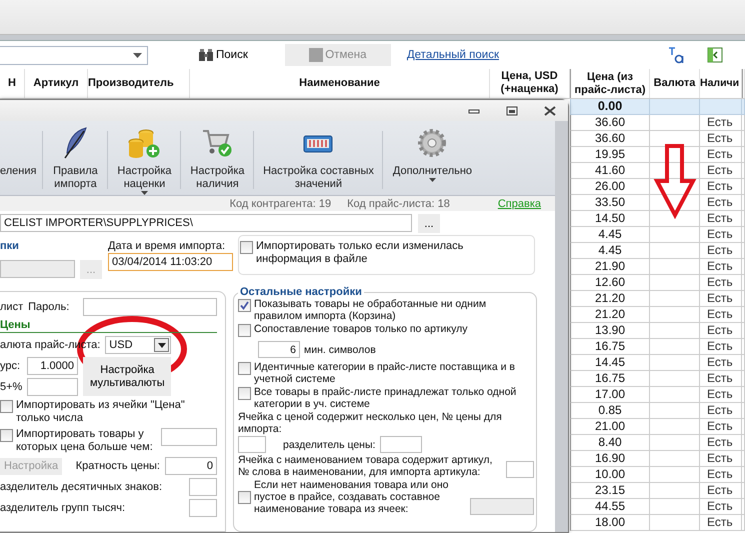 Image resolution: width=745 pixels, height=533 pixels. What do you see at coordinates (676, 55) in the screenshot?
I see `font-icon` at bounding box center [676, 55].